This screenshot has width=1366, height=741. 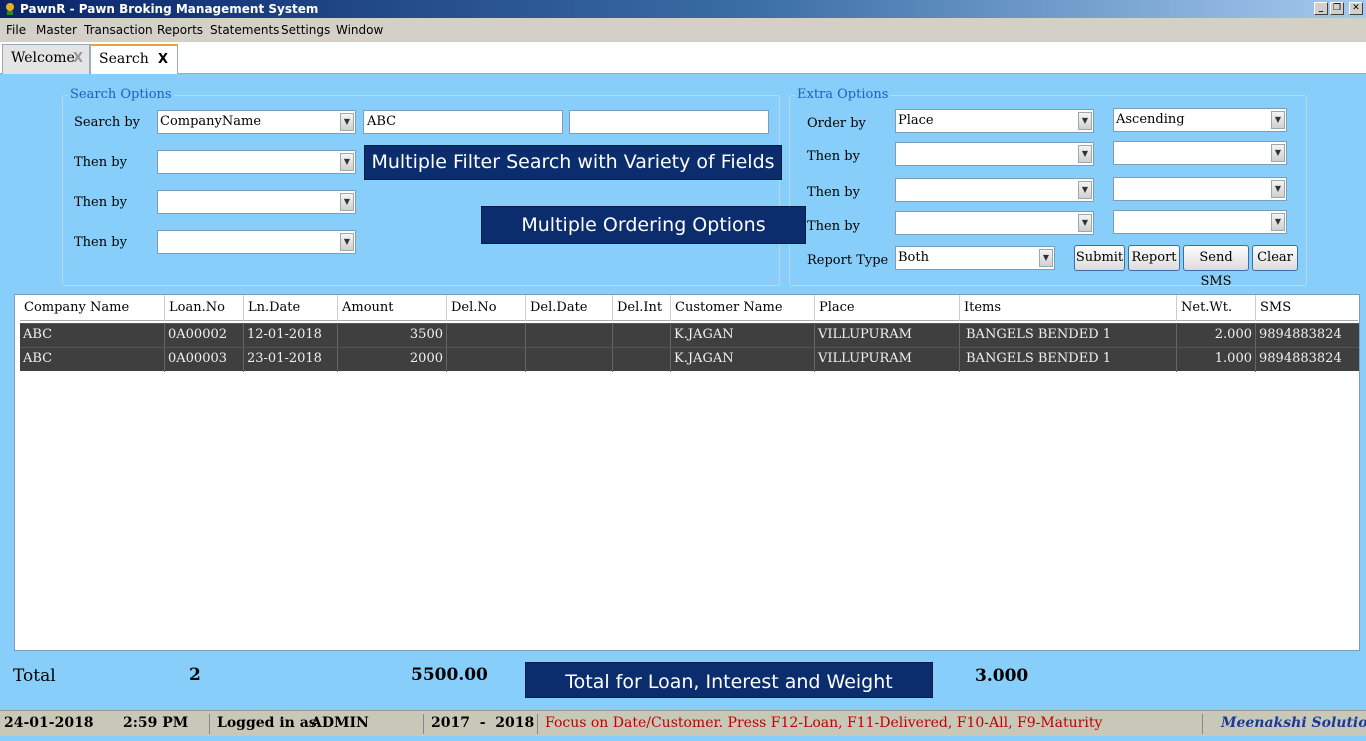 What do you see at coordinates (836, 123) in the screenshot?
I see `order-by-label: Order by` at bounding box center [836, 123].